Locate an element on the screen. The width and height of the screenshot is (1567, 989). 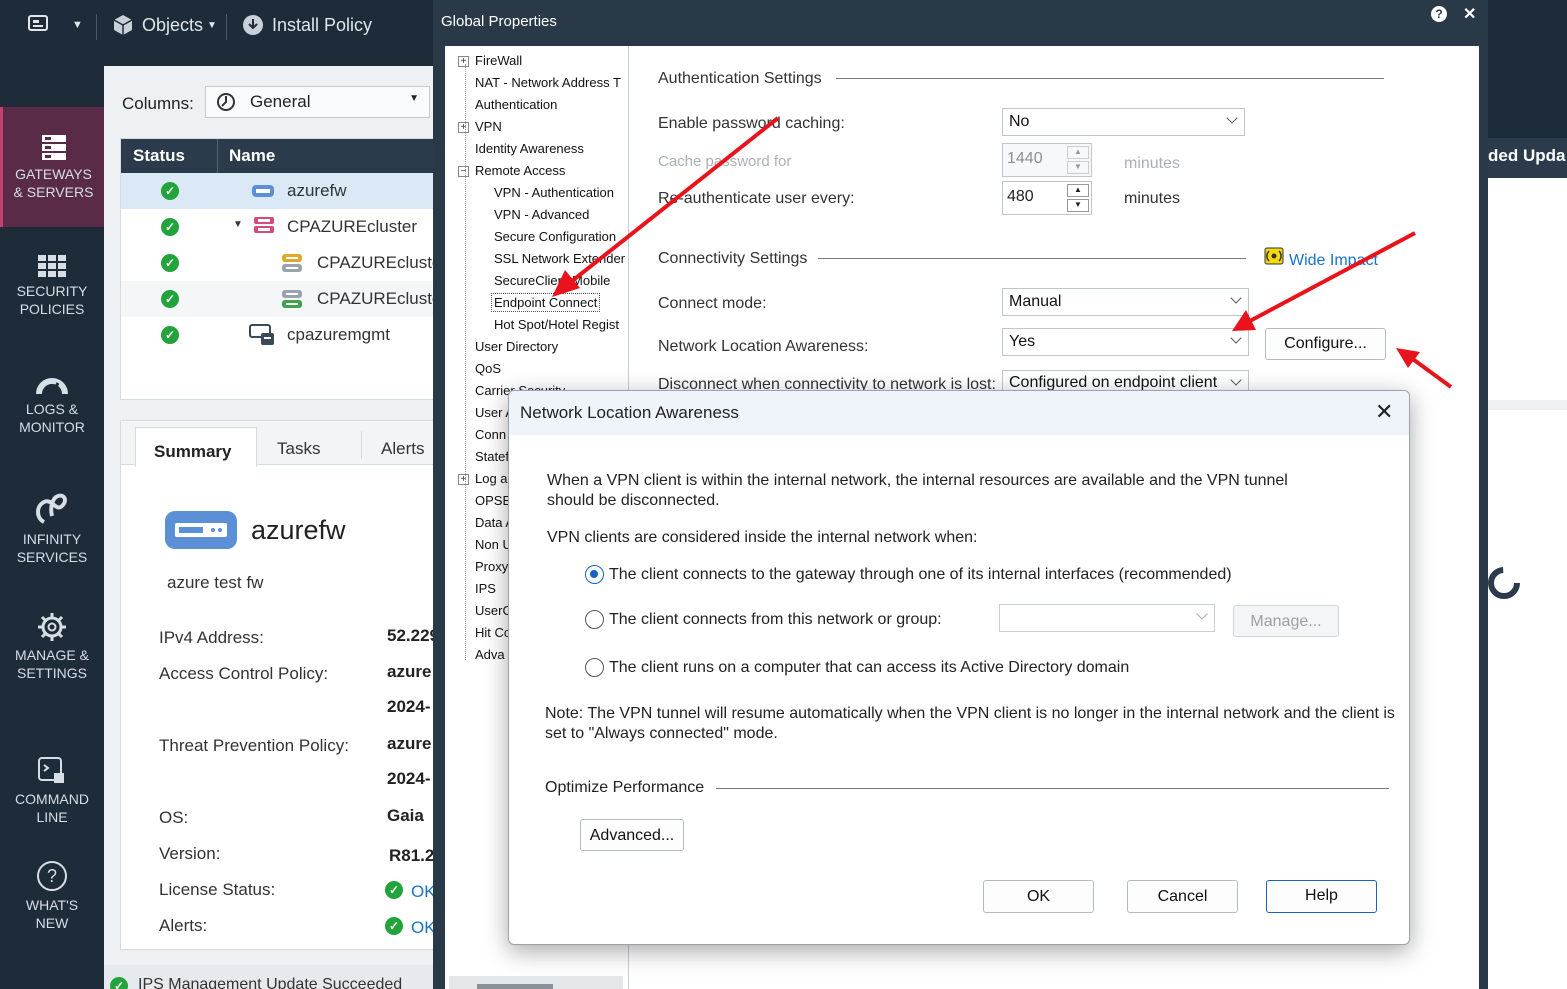
nav-infinity-services: INFINITY SERVICES is located at coordinates (52, 529).